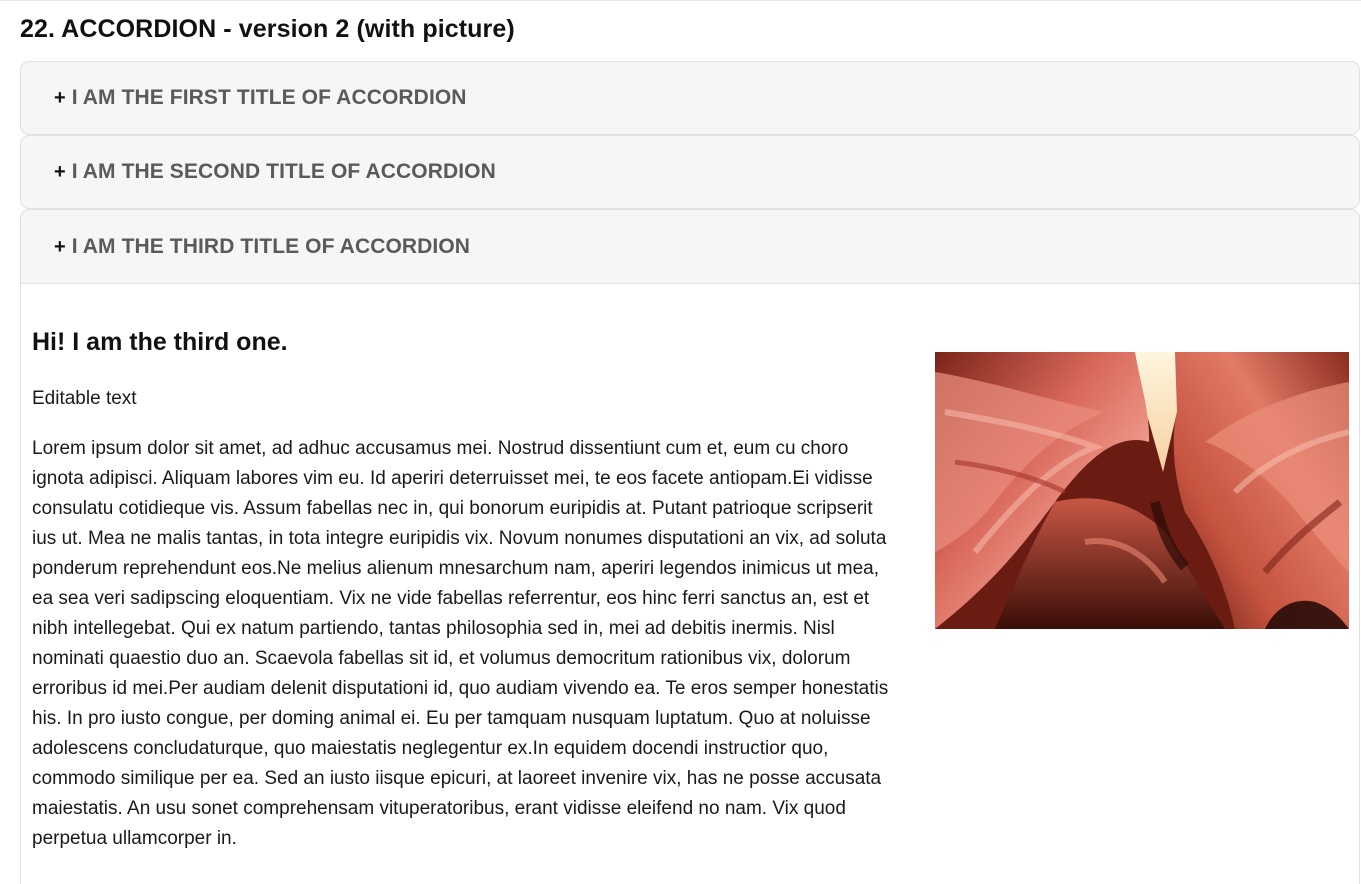 Image resolution: width=1361 pixels, height=884 pixels. What do you see at coordinates (271, 246) in the screenshot?
I see `accordion-title-third: I AM THE THIRD TITLE OF ACCORDION` at bounding box center [271, 246].